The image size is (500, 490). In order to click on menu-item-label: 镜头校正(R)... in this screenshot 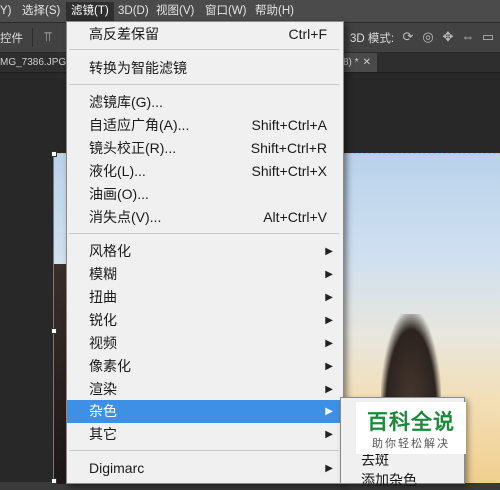, I will do `click(133, 148)`.